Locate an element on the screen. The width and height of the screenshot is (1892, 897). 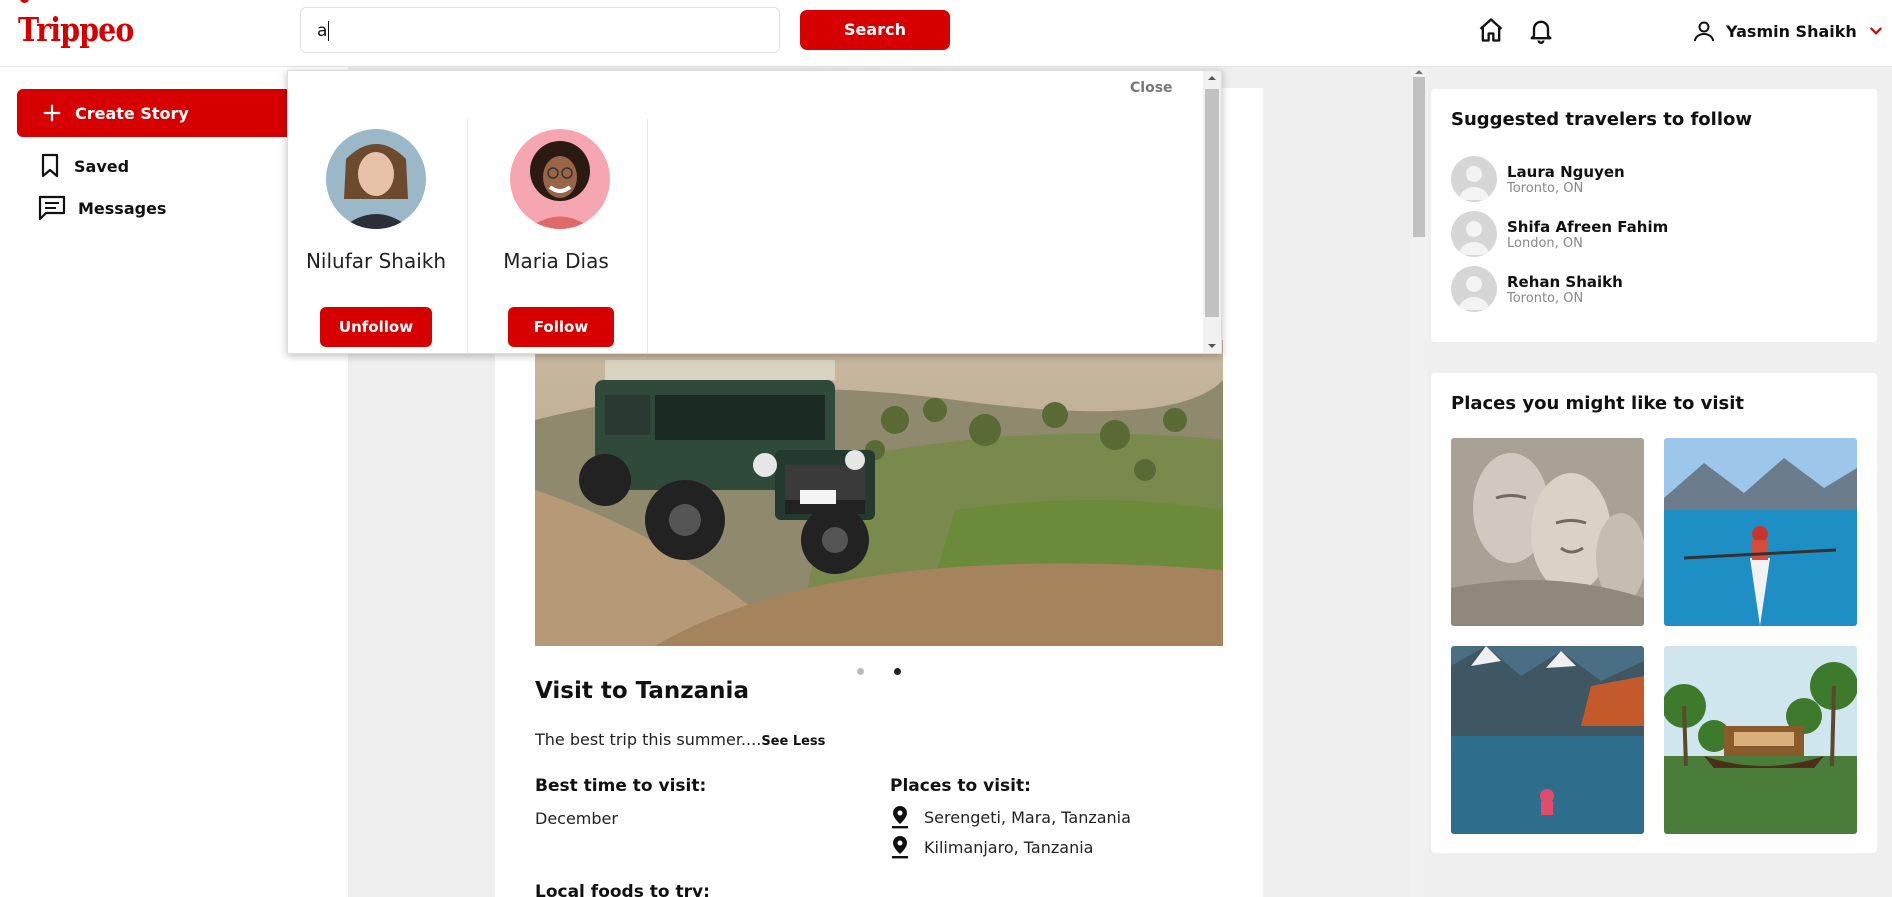
lake-kayak-image is located at coordinates (1760, 532).